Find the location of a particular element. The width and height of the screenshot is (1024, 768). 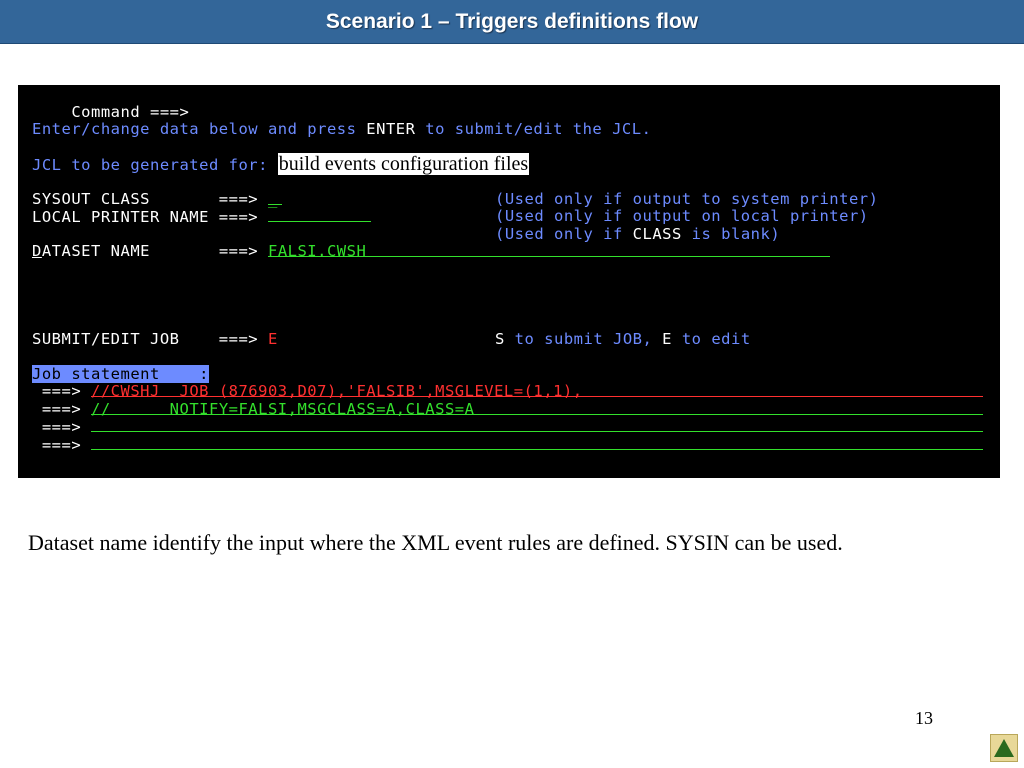

job-line-2: ===> // NOTIFY=FALSI,MSGCLASS=A,CLASS=A is located at coordinates (507, 409).